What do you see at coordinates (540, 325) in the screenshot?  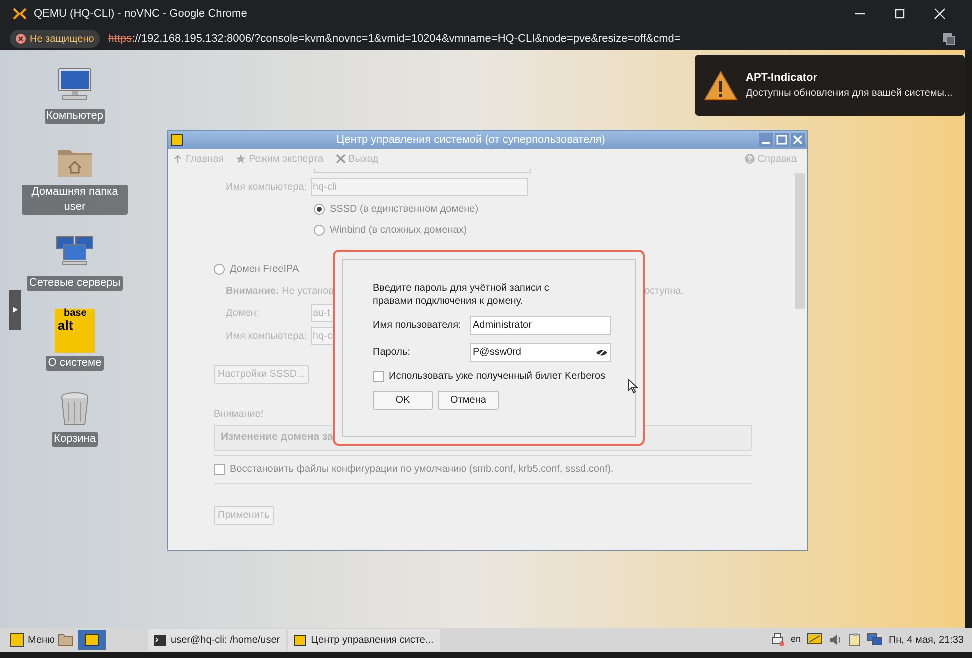 I see `input-field: Administrator` at bounding box center [540, 325].